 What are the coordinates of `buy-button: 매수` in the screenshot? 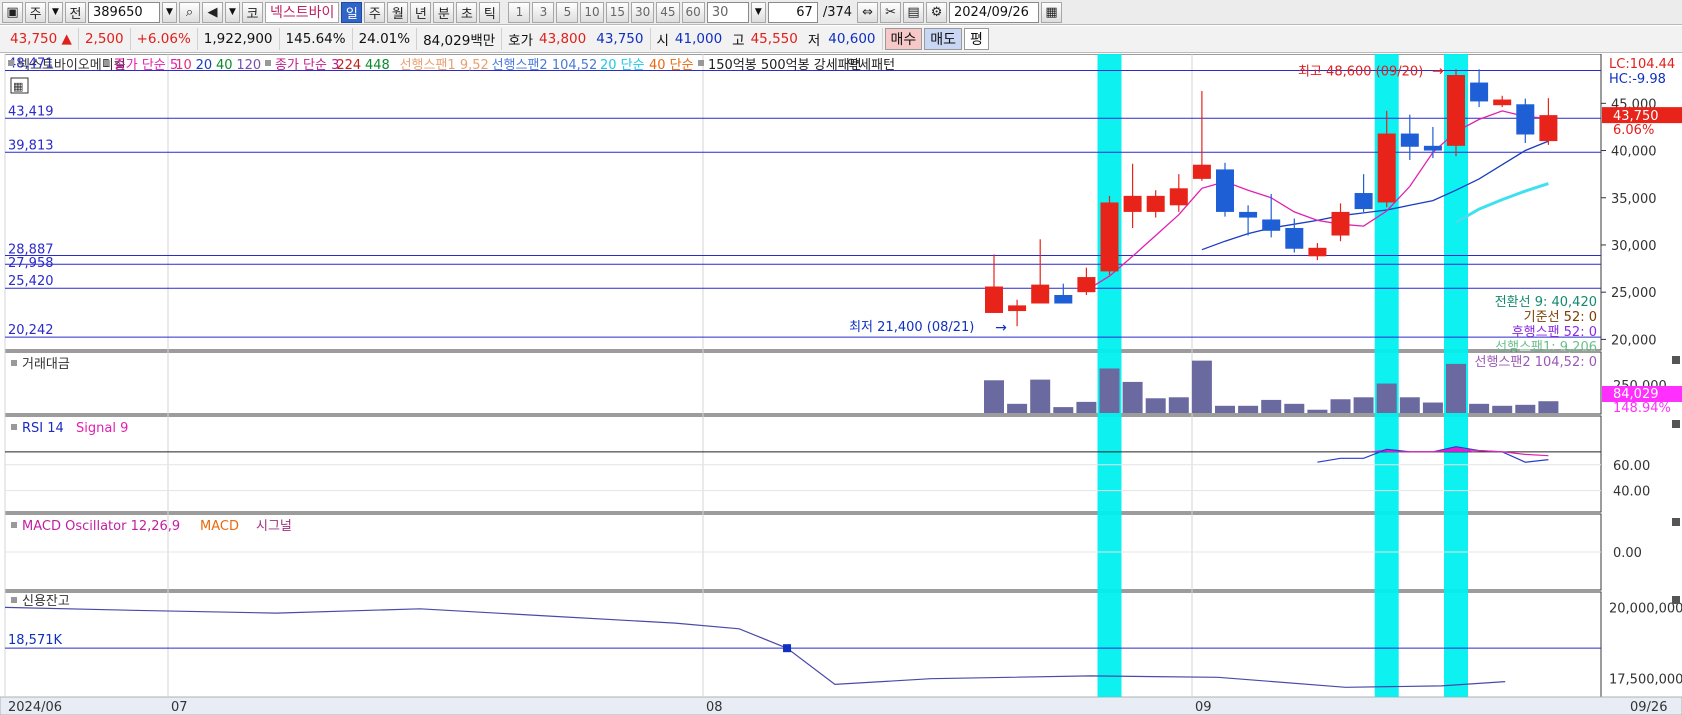 It's located at (903, 39).